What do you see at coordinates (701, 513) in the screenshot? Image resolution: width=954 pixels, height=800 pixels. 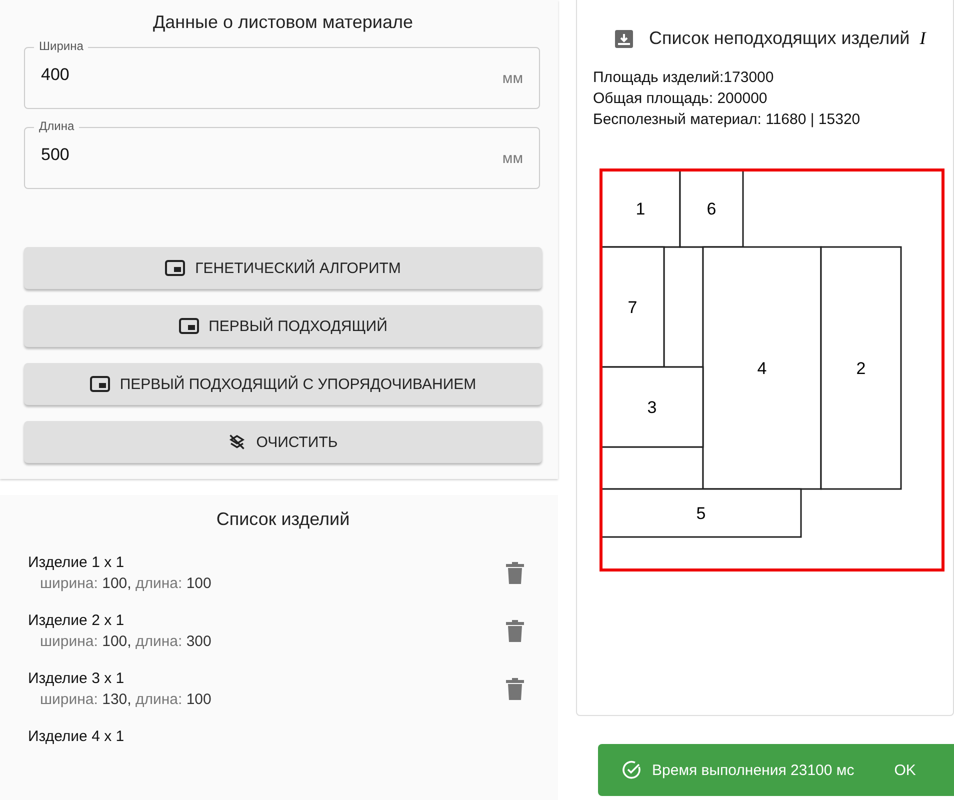 I see `piece: 5` at bounding box center [701, 513].